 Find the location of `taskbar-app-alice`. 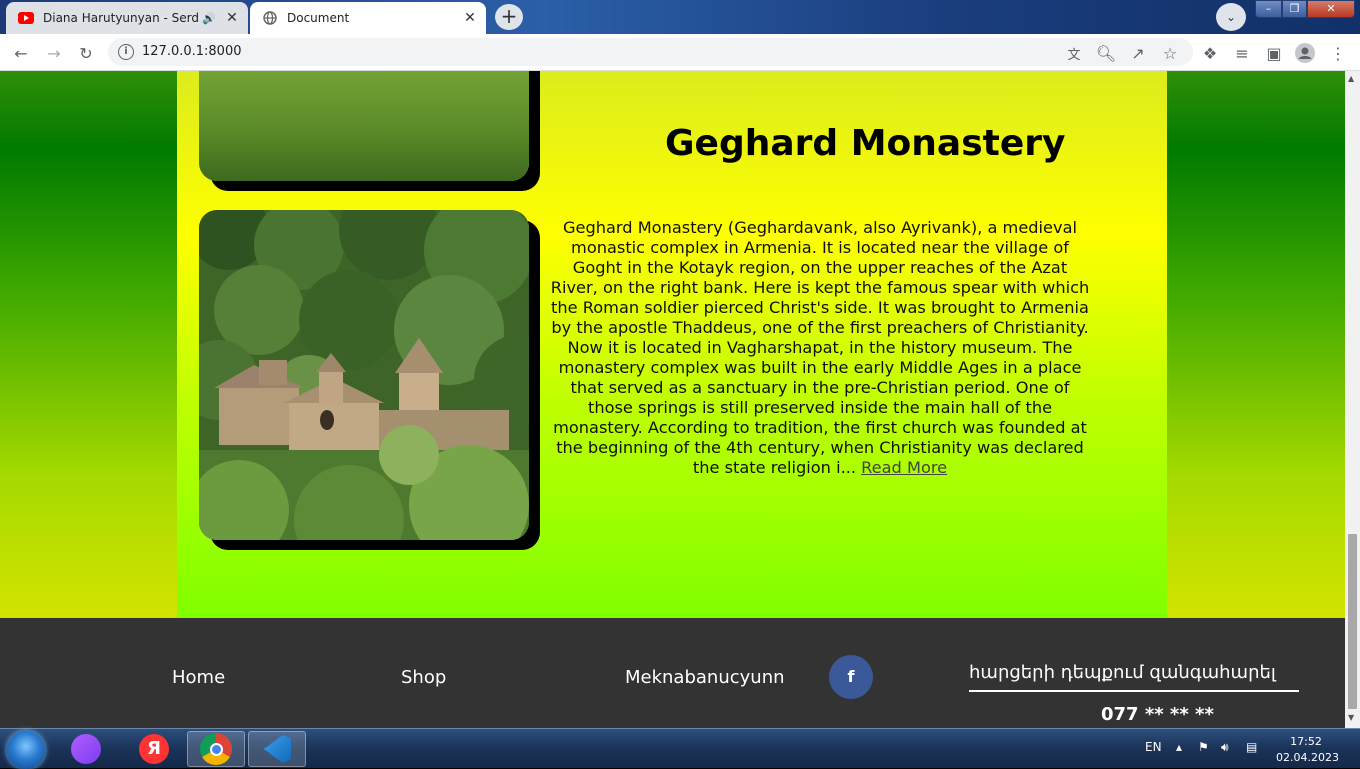

taskbar-app-alice is located at coordinates (86, 749).